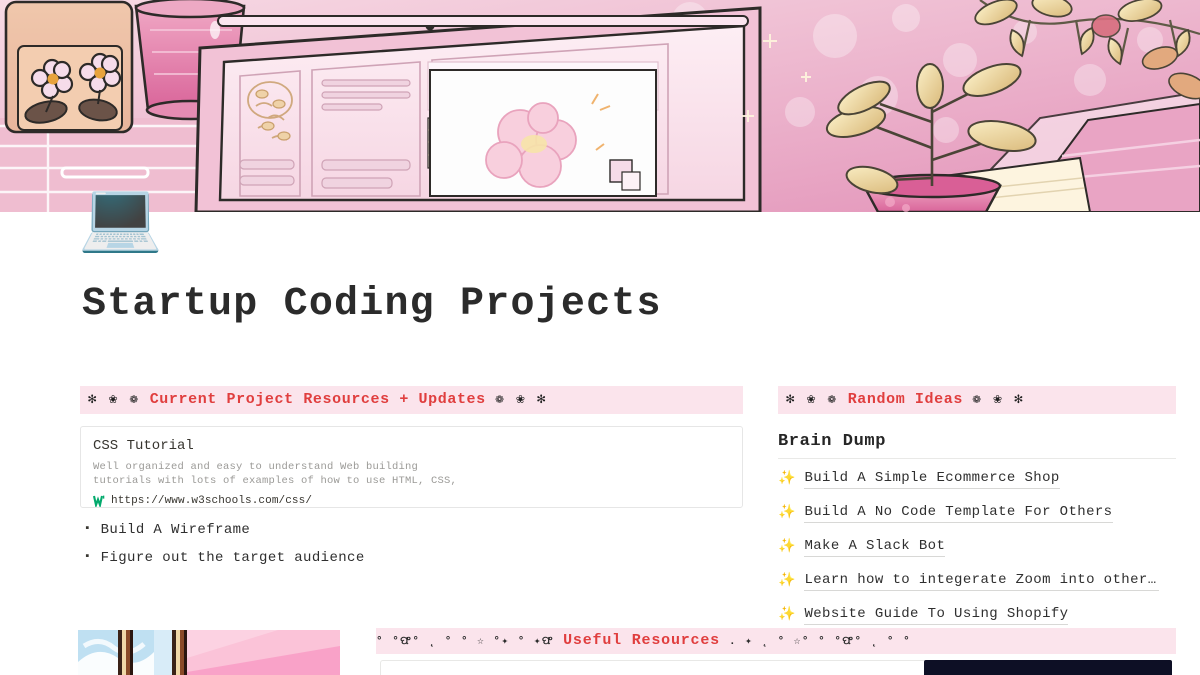  What do you see at coordinates (1048, 667) in the screenshot?
I see `dark-embed-block` at bounding box center [1048, 667].